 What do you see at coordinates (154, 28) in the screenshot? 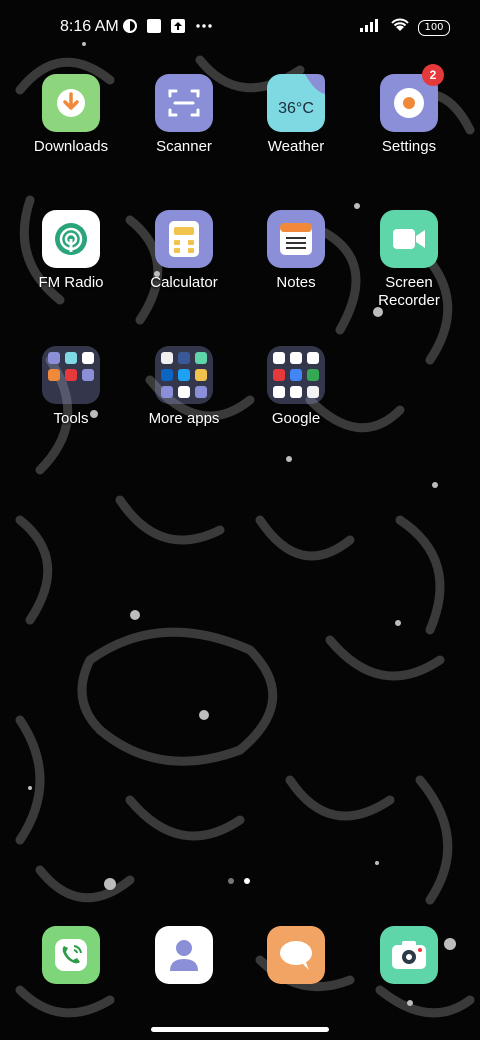
I see `notification-square-icon` at bounding box center [154, 28].